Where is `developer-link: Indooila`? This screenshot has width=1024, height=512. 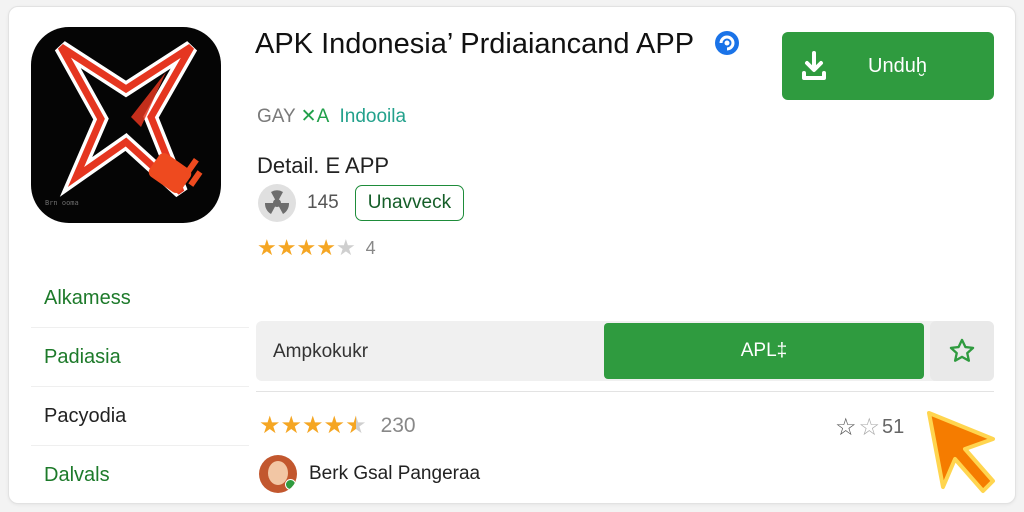 developer-link: Indooila is located at coordinates (372, 116).